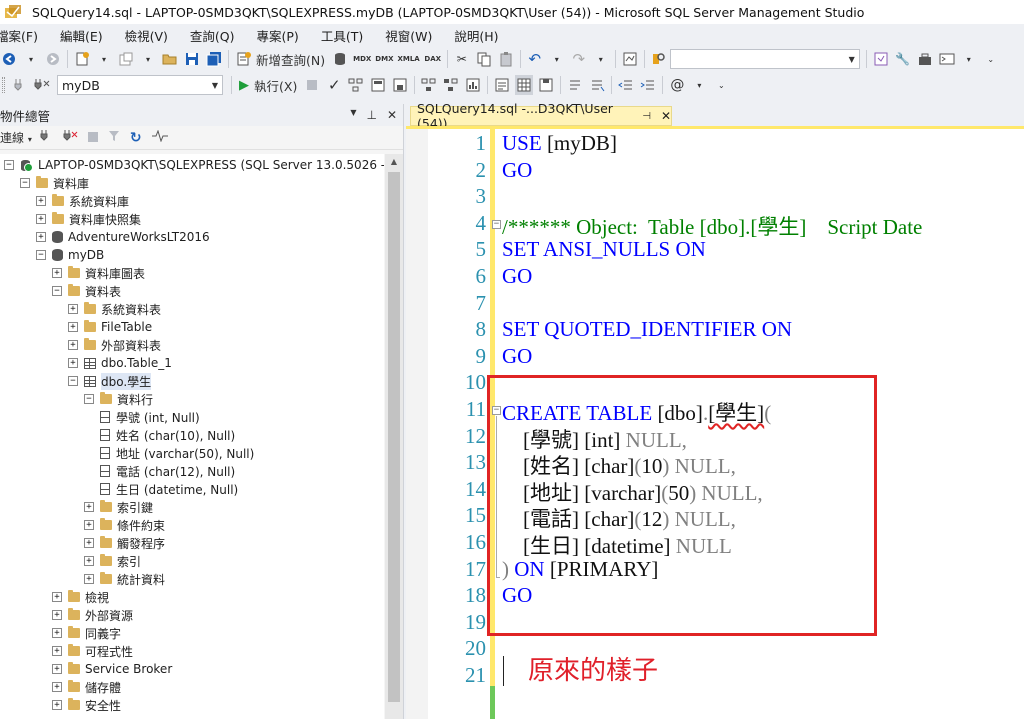 The height and width of the screenshot is (719, 1024). Describe the element at coordinates (3, 85) in the screenshot. I see `toolbar-grip` at that location.